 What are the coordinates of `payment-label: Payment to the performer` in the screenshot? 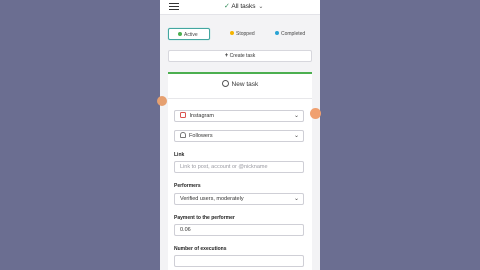 It's located at (204, 218).